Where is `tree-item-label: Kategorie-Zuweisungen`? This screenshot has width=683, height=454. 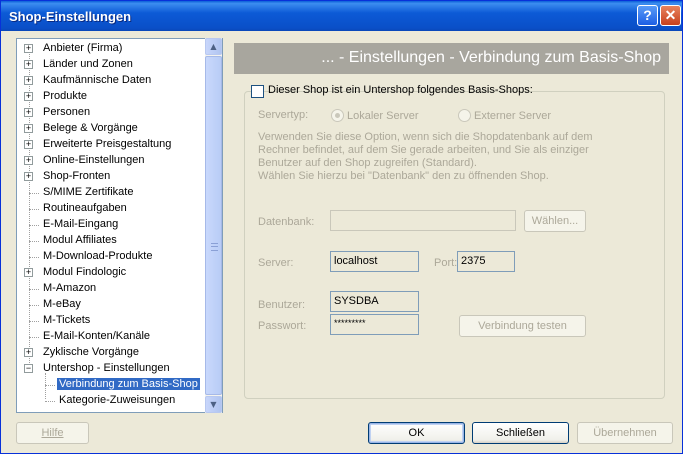 tree-item-label: Kategorie-Zuweisungen is located at coordinates (117, 400).